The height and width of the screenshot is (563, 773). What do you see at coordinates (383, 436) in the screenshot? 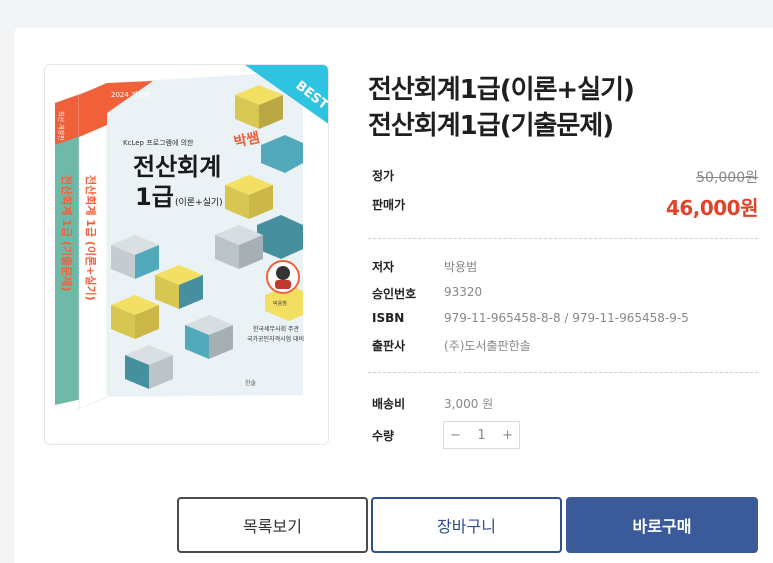
I see `quantity-label: 수량` at bounding box center [383, 436].